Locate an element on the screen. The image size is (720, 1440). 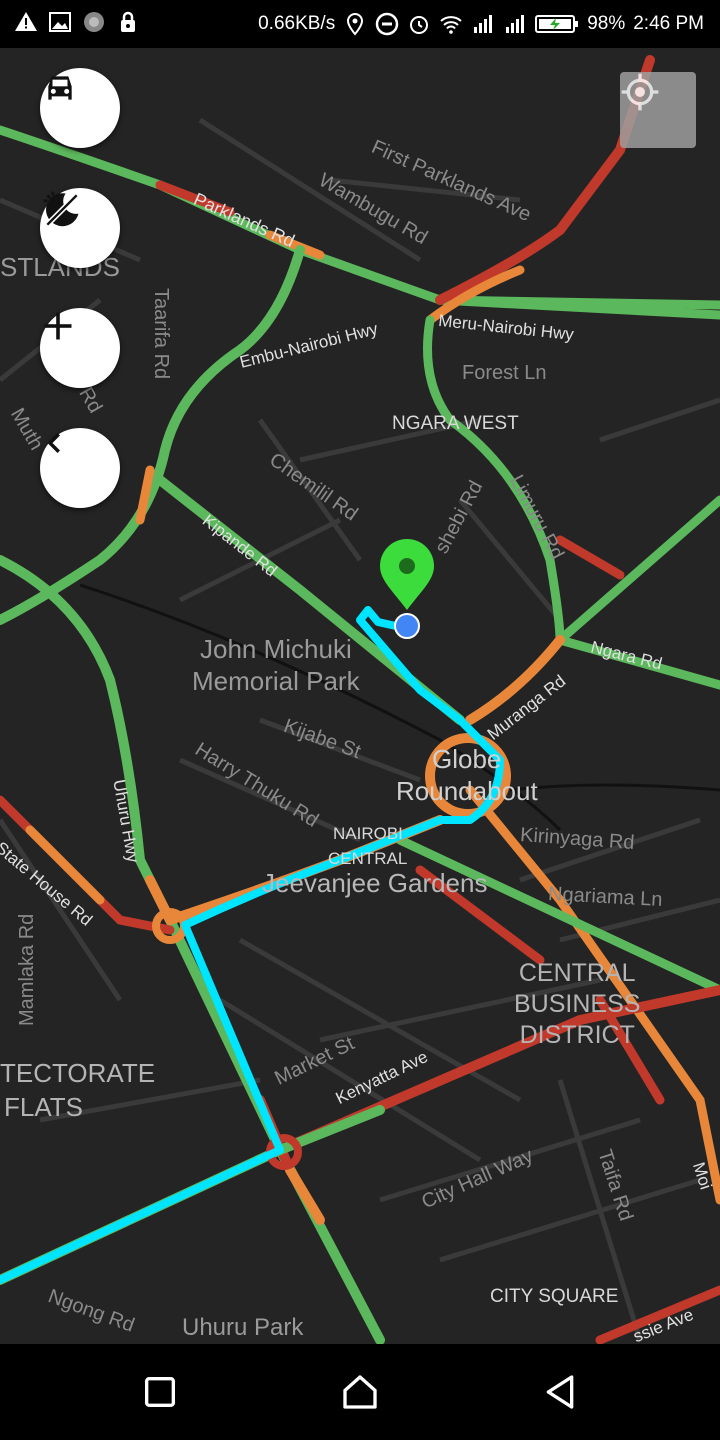
alarm-icon is located at coordinates (419, 25).